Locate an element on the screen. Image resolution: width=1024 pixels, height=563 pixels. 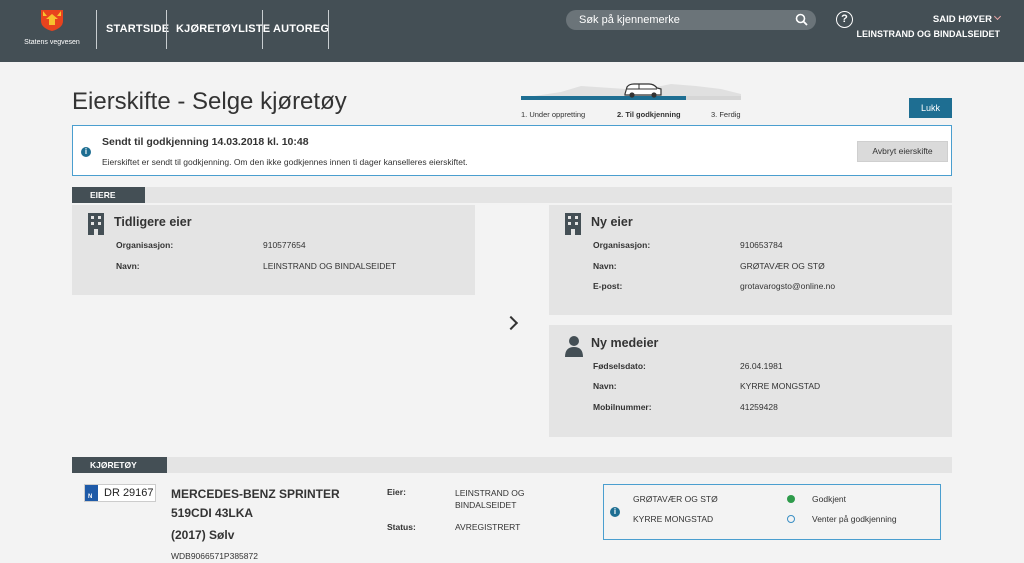
email-value: grotavarogsto@online.no is located at coordinates (788, 286).